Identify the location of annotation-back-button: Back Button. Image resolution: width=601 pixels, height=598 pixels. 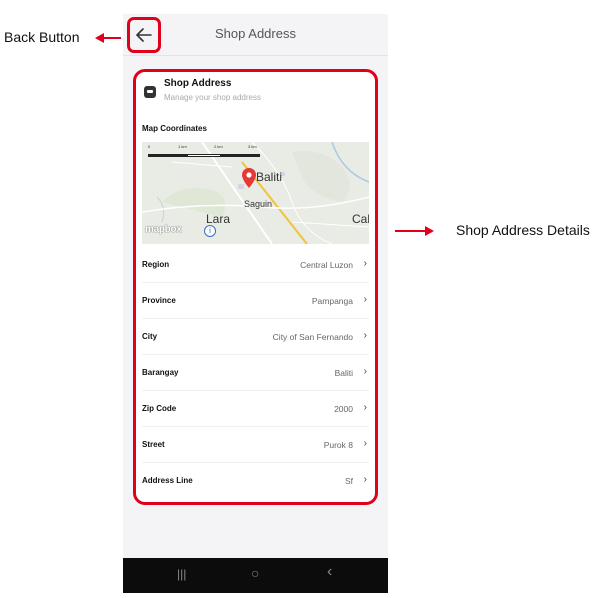
(42, 37).